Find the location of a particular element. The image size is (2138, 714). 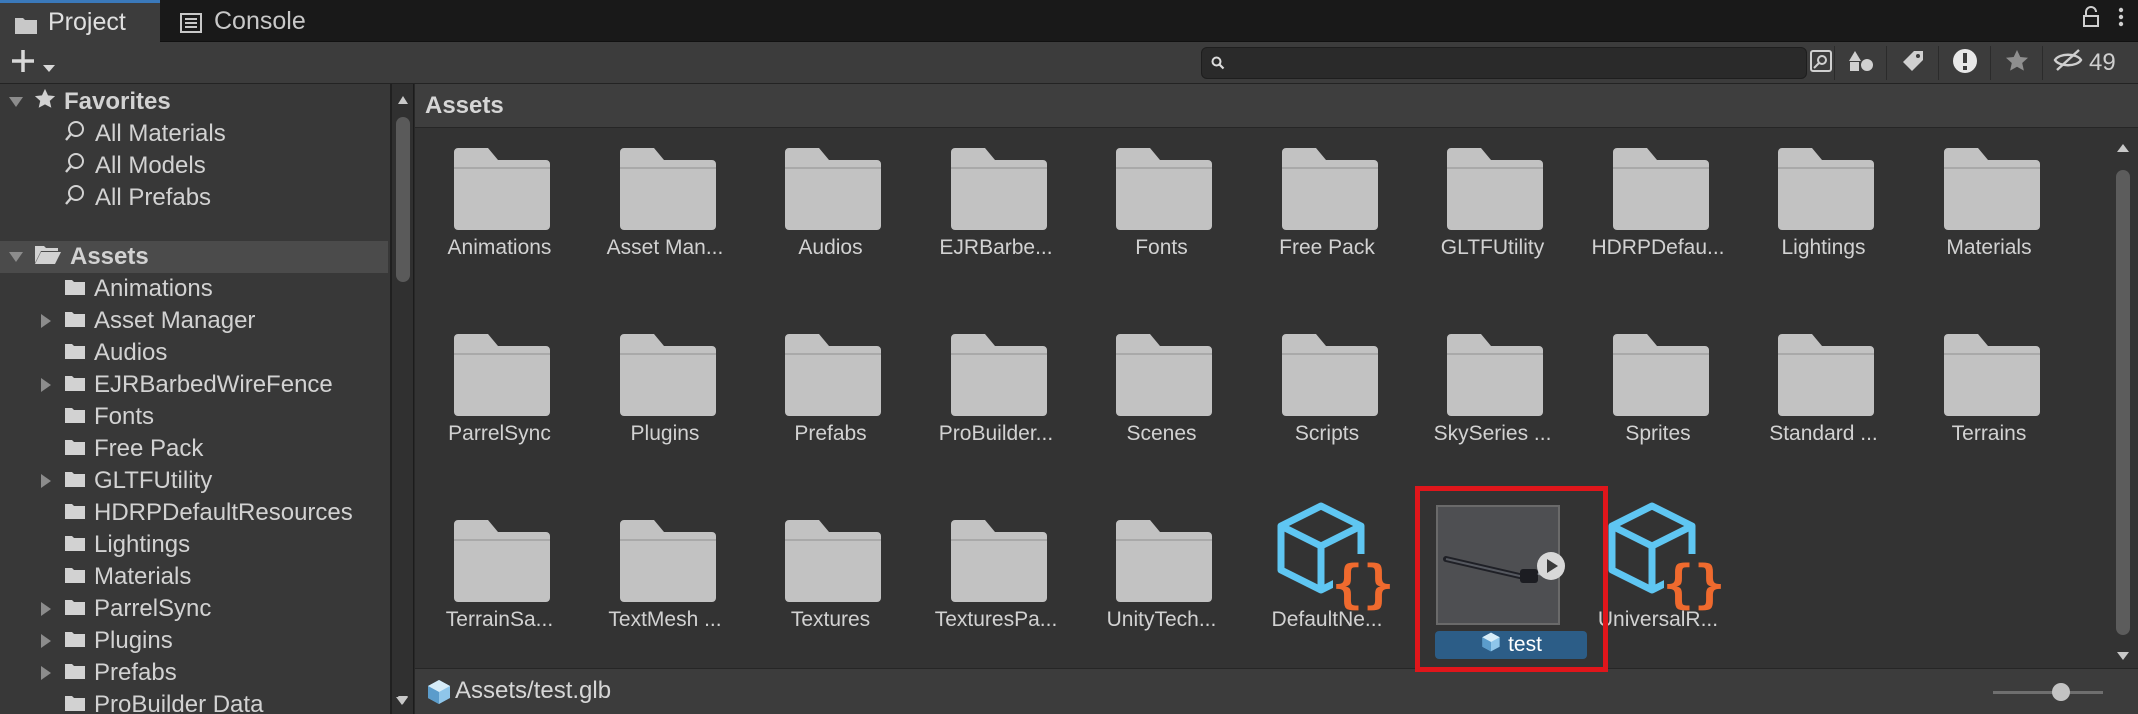

sidebar-item-prefabs: Prefabs is located at coordinates (194, 673).